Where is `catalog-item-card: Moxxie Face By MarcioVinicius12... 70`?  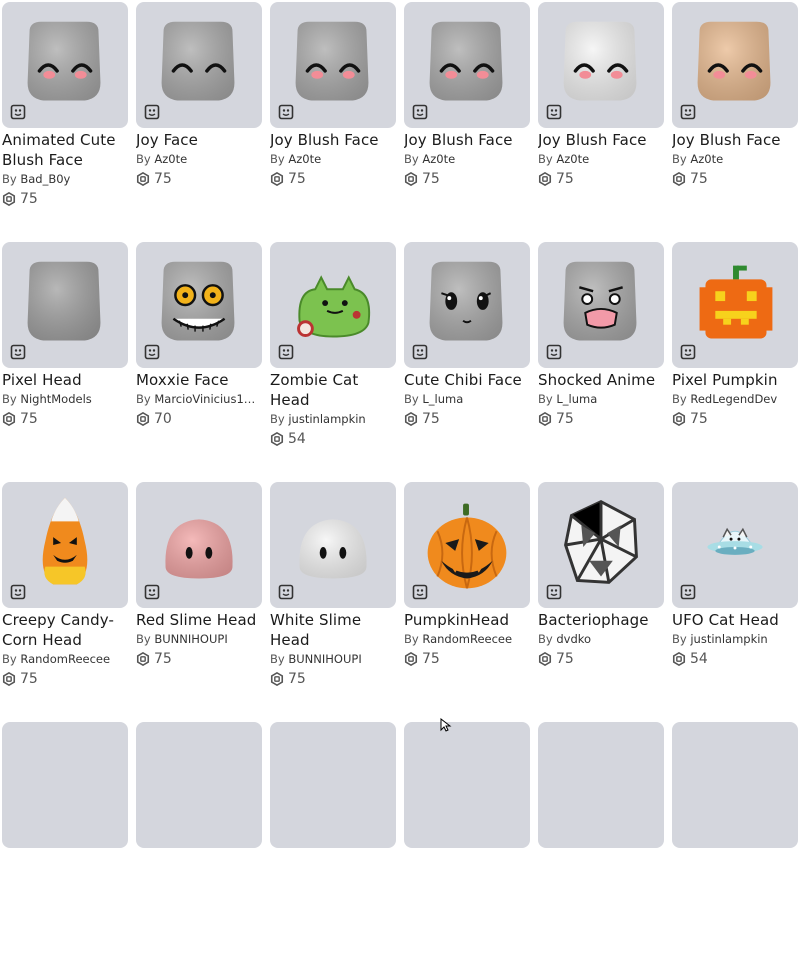 catalog-item-card: Moxxie Face By MarcioVinicius12... 70 is located at coordinates (199, 362).